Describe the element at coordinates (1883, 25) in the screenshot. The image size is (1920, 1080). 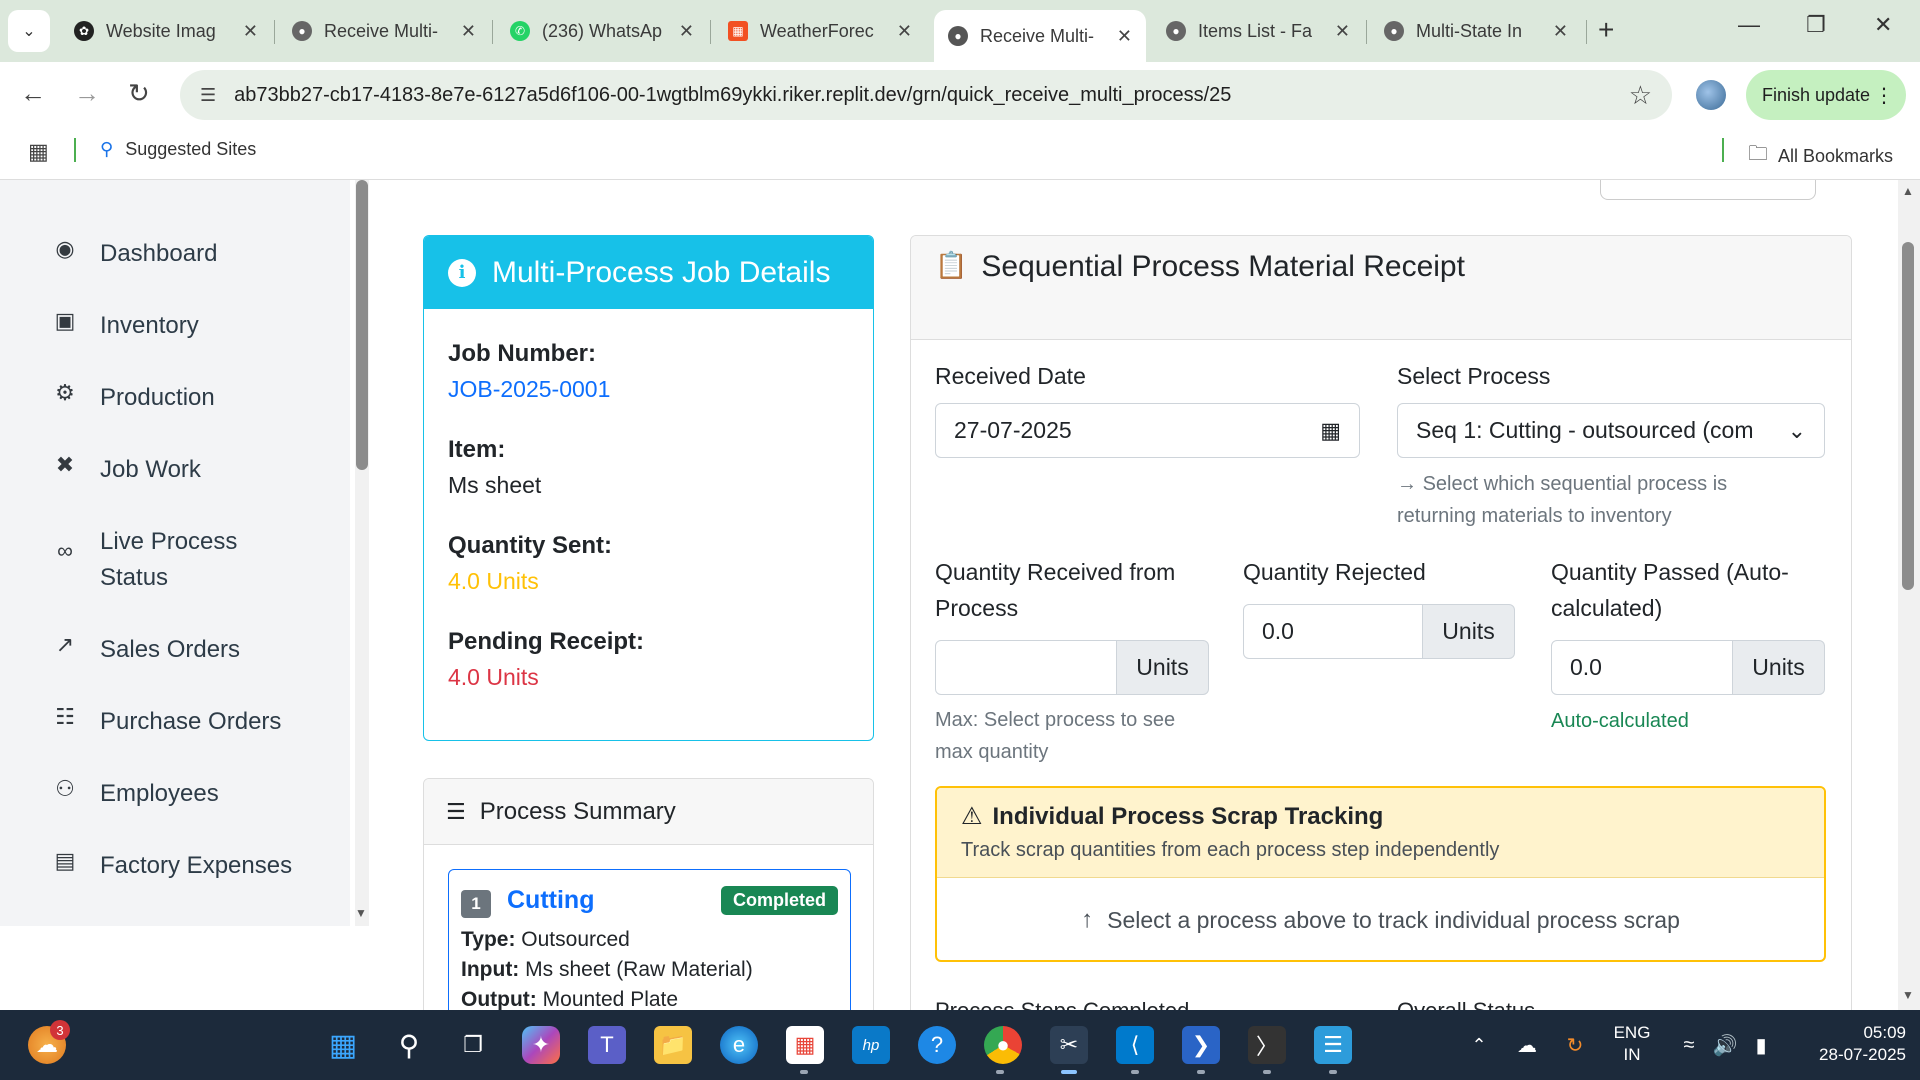
I see `close-window-icon: ✕` at that location.